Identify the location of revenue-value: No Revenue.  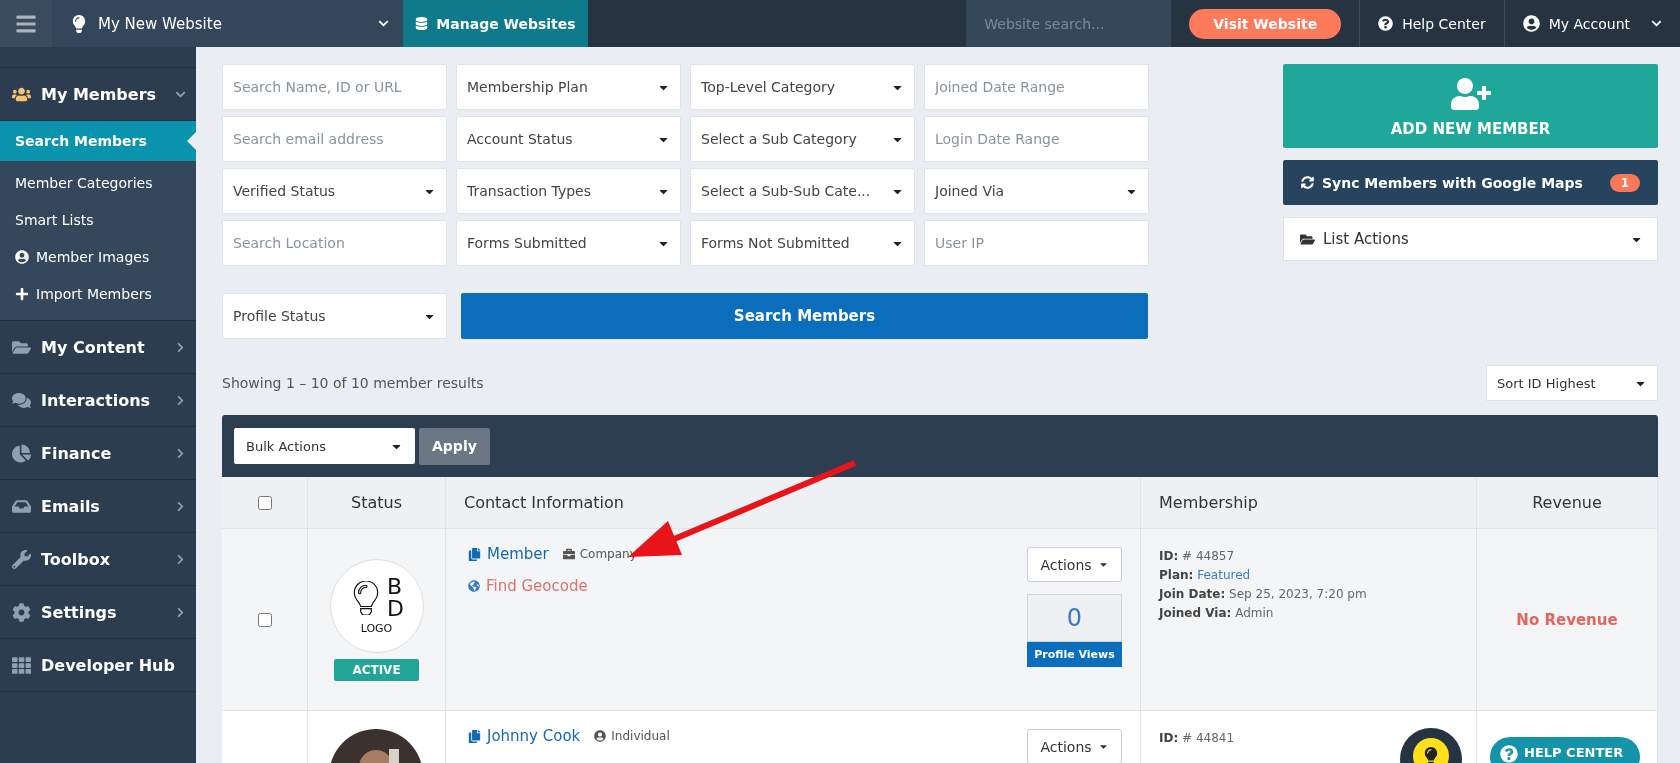
(1567, 619).